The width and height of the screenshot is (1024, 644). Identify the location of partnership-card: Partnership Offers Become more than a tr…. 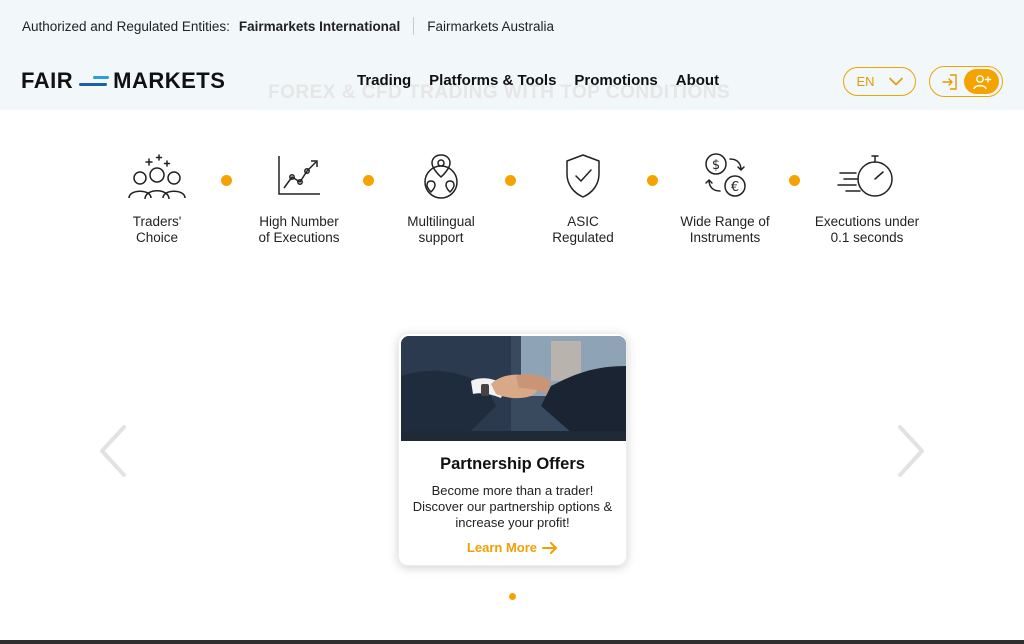
(512, 449).